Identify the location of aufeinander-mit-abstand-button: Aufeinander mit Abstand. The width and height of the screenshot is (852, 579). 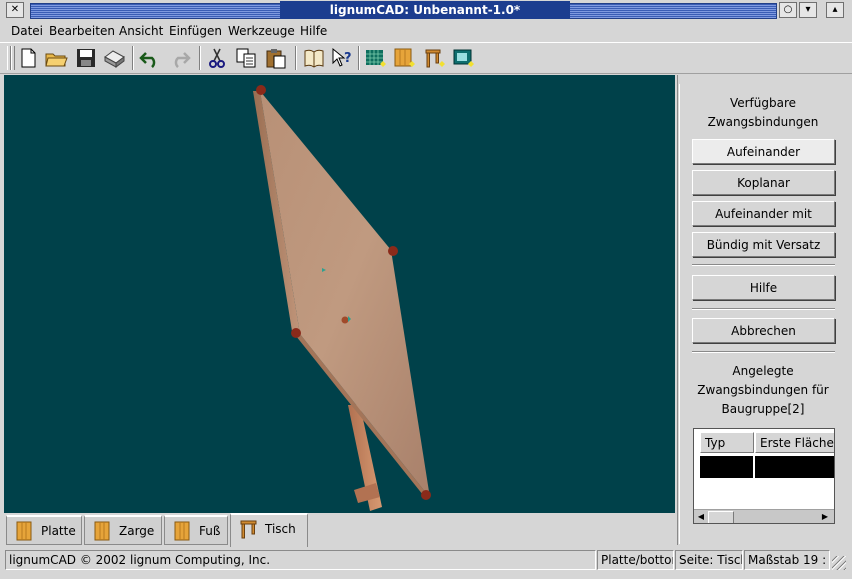
(763, 223).